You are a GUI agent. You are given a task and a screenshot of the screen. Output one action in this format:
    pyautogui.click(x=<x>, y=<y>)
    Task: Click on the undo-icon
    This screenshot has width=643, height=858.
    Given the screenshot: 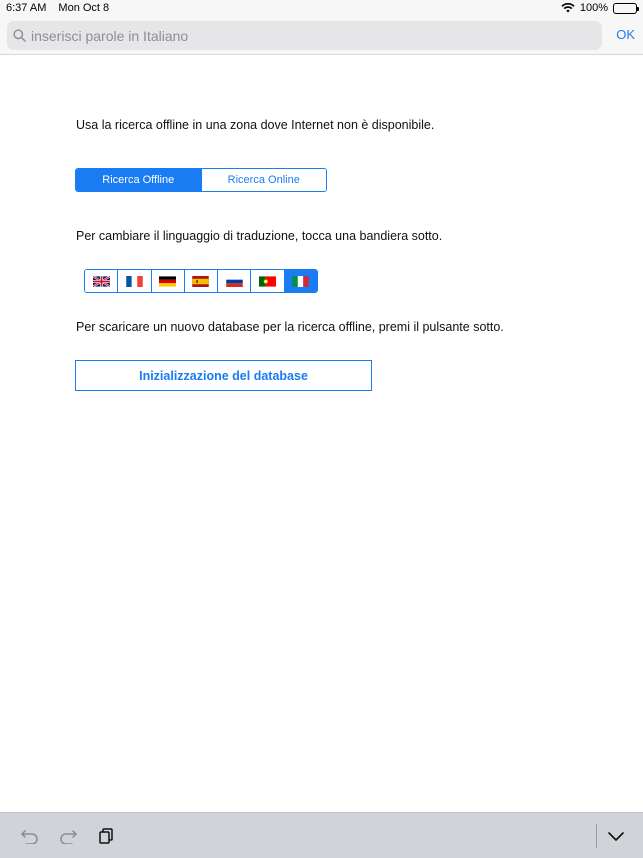 What is the action you would take?
    pyautogui.click(x=29, y=837)
    